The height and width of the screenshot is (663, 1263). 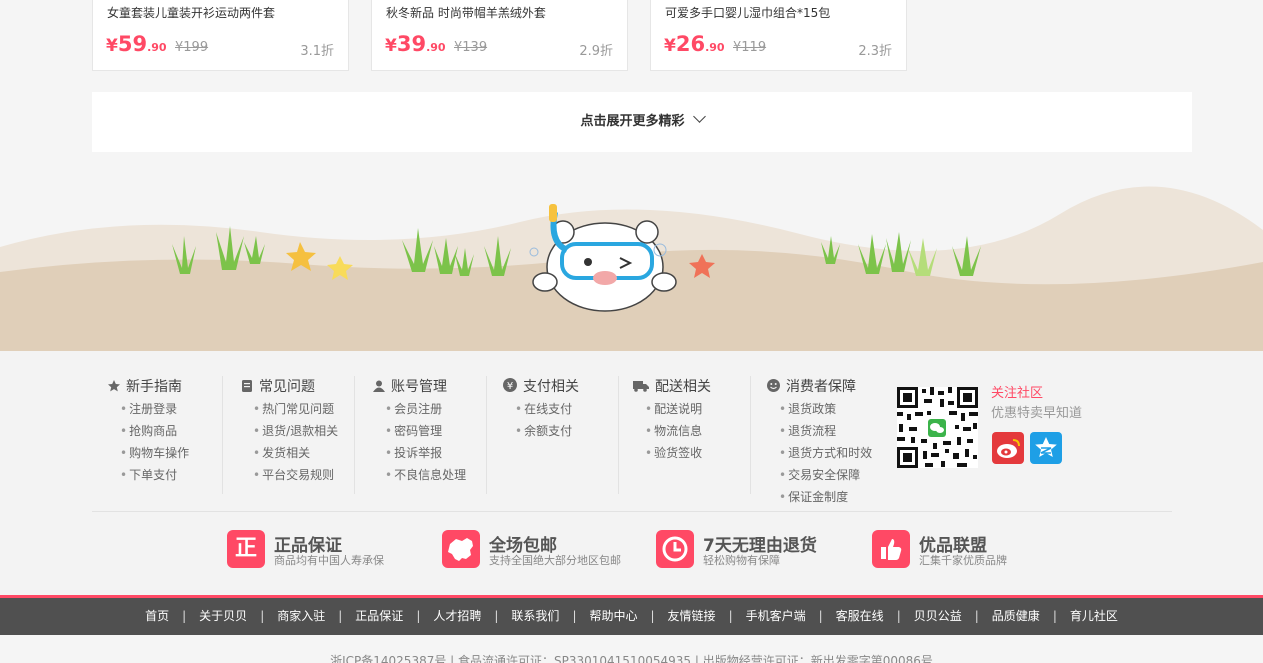 What do you see at coordinates (776, 616) in the screenshot?
I see `footer-nav-link: 手机客户端` at bounding box center [776, 616].